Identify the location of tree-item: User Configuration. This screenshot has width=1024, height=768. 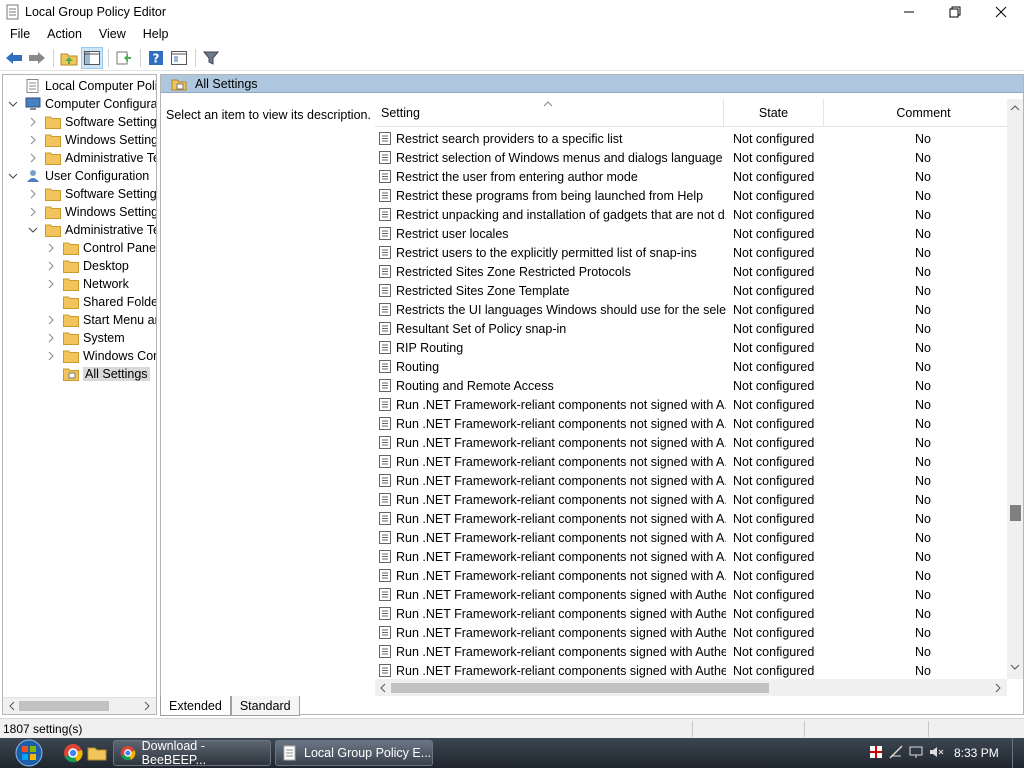
(78, 176).